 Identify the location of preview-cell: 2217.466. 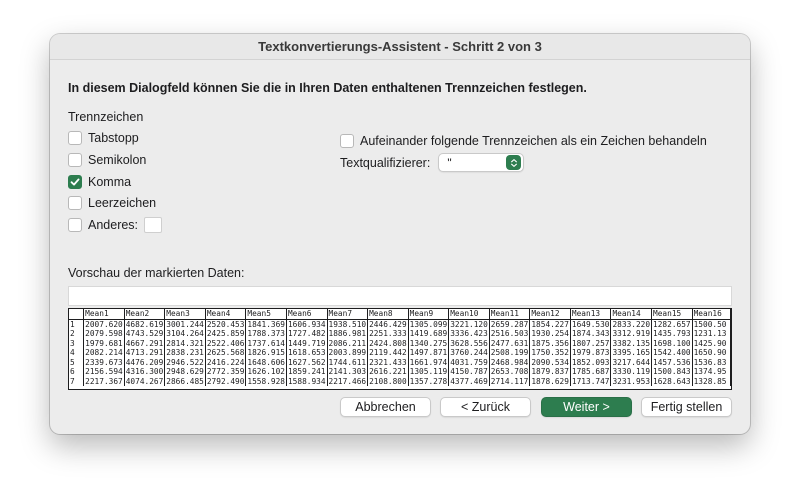
(348, 381).